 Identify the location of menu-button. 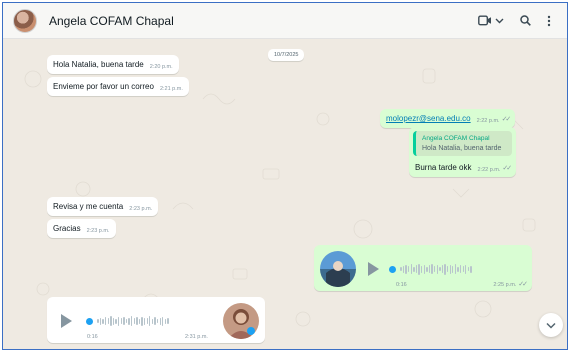
(549, 21).